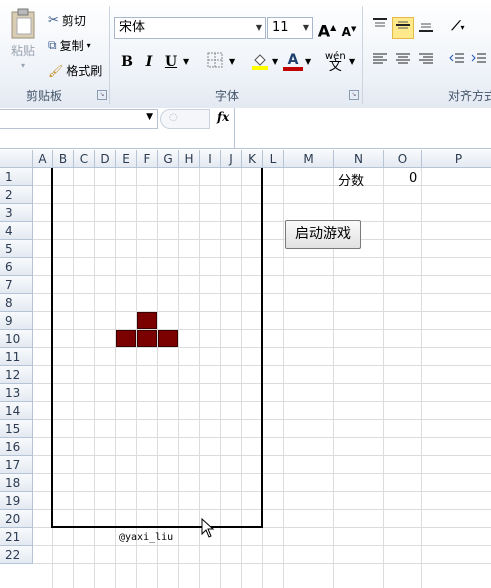 The height and width of the screenshot is (588, 491). Describe the element at coordinates (168, 159) in the screenshot. I see `column-header: G` at that location.